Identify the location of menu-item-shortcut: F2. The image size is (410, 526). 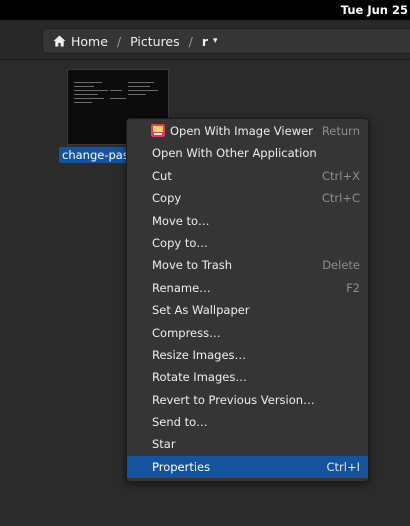
(353, 287).